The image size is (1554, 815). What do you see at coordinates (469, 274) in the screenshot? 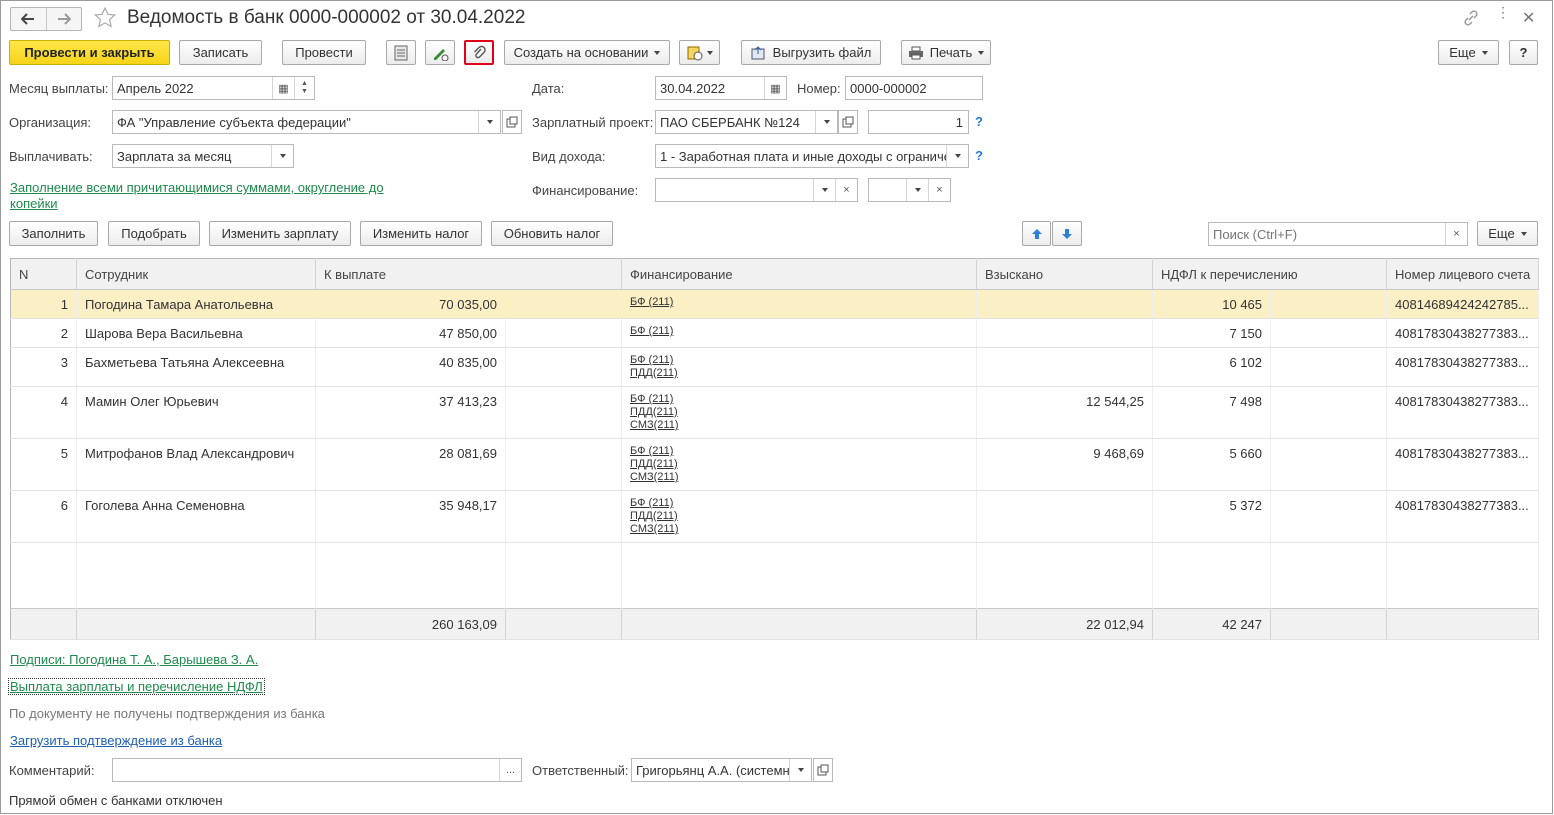
I see `col-header-amount: К выплате` at bounding box center [469, 274].